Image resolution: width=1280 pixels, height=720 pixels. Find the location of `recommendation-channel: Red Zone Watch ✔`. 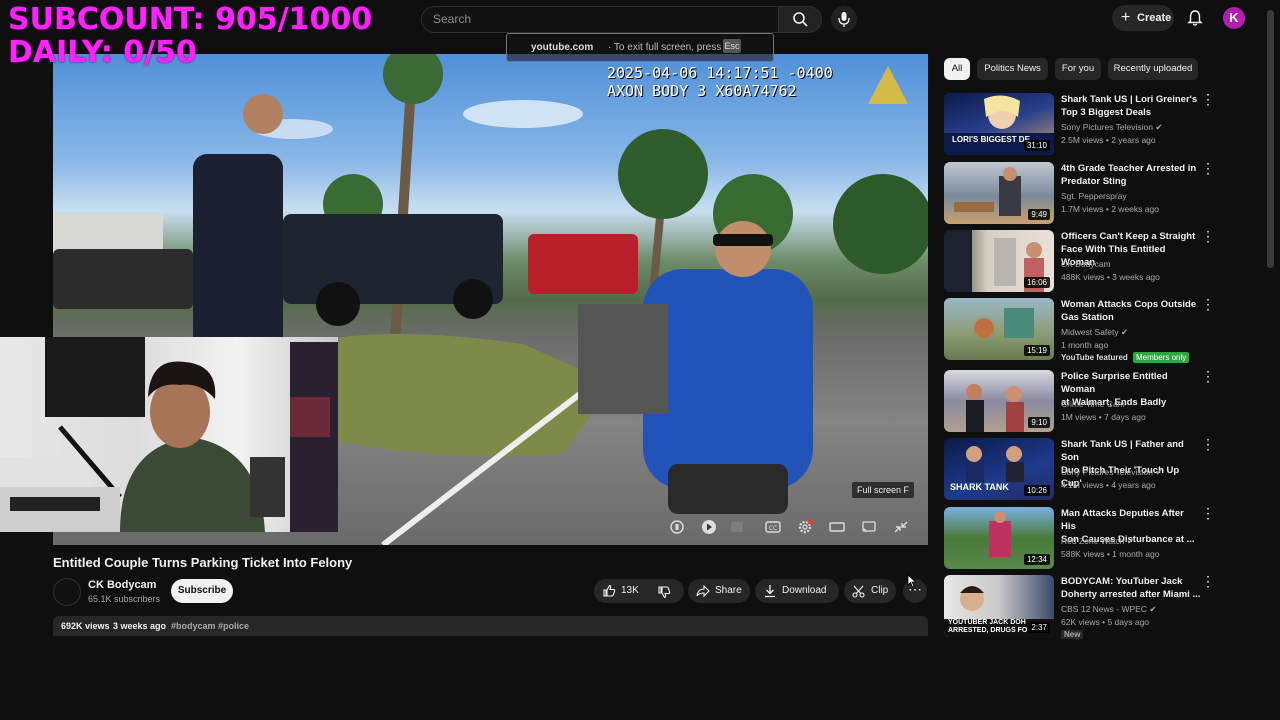

recommendation-channel: Red Zone Watch ✔ is located at coordinates (1097, 541).